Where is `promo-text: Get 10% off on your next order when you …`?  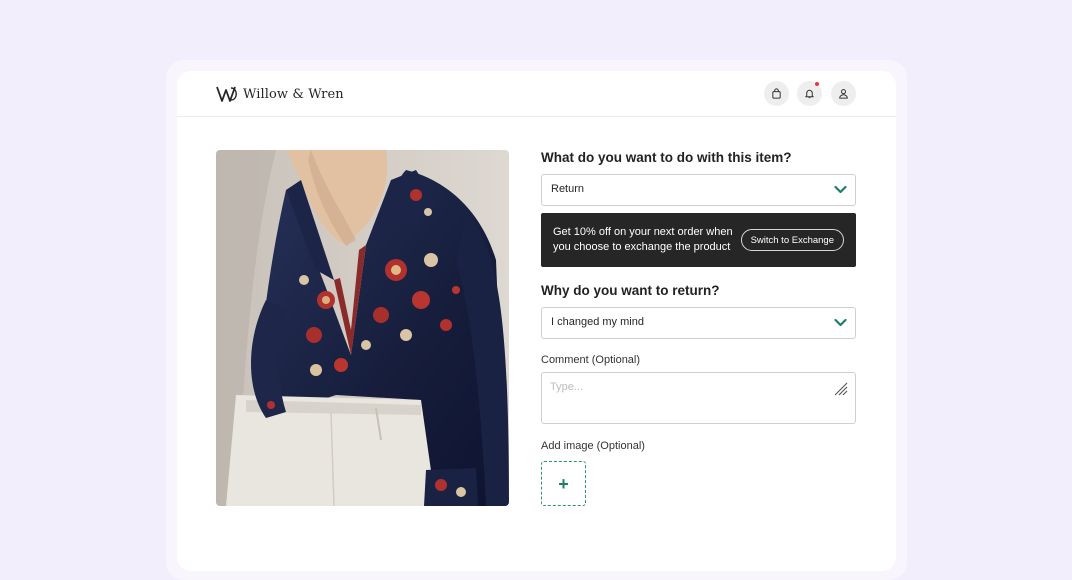 promo-text: Get 10% off on your next order when you … is located at coordinates (643, 239).